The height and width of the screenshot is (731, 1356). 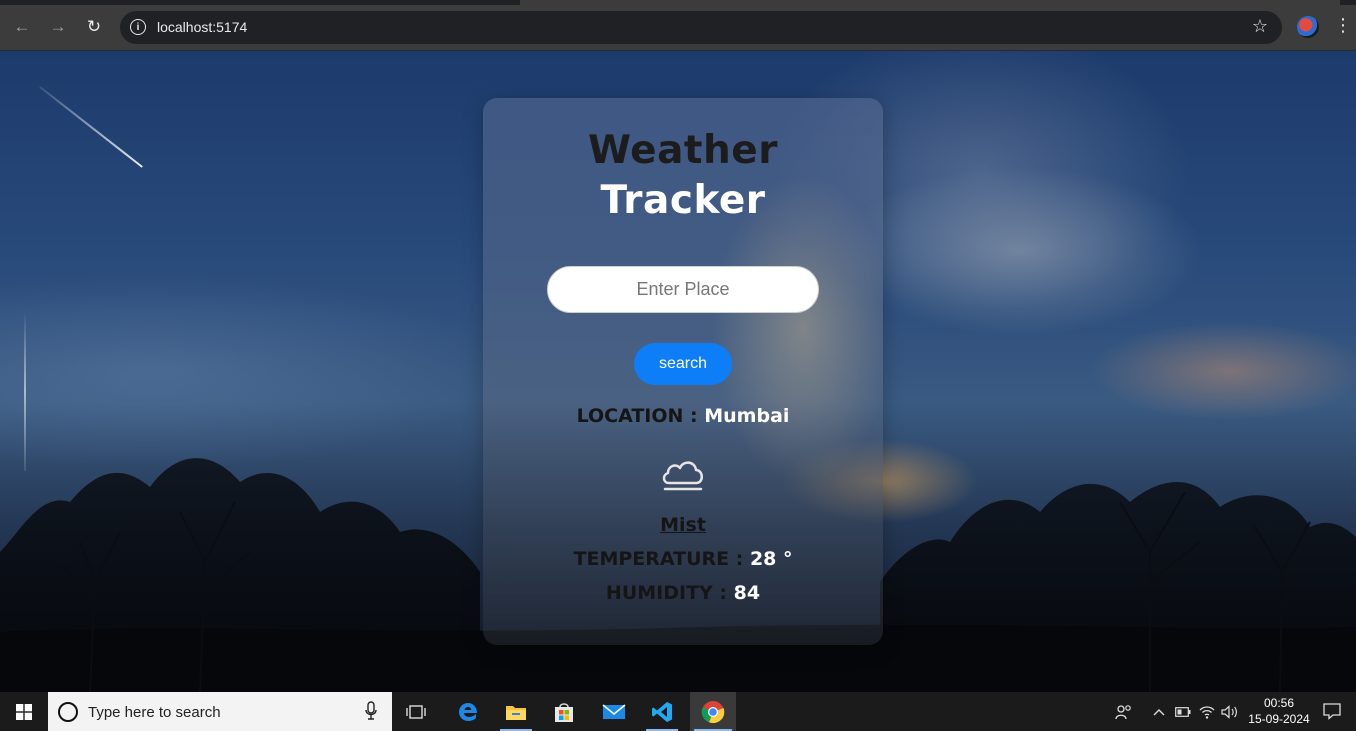 I want to click on chevron-up-icon, so click(x=1159, y=711).